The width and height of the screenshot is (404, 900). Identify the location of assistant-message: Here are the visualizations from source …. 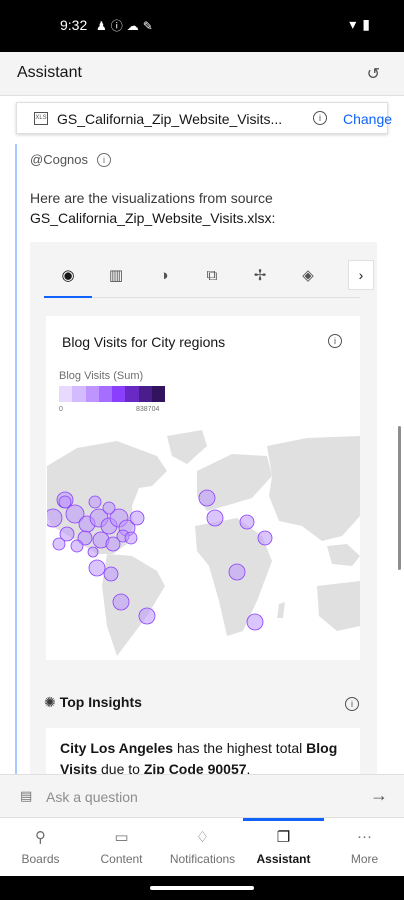
(205, 208).